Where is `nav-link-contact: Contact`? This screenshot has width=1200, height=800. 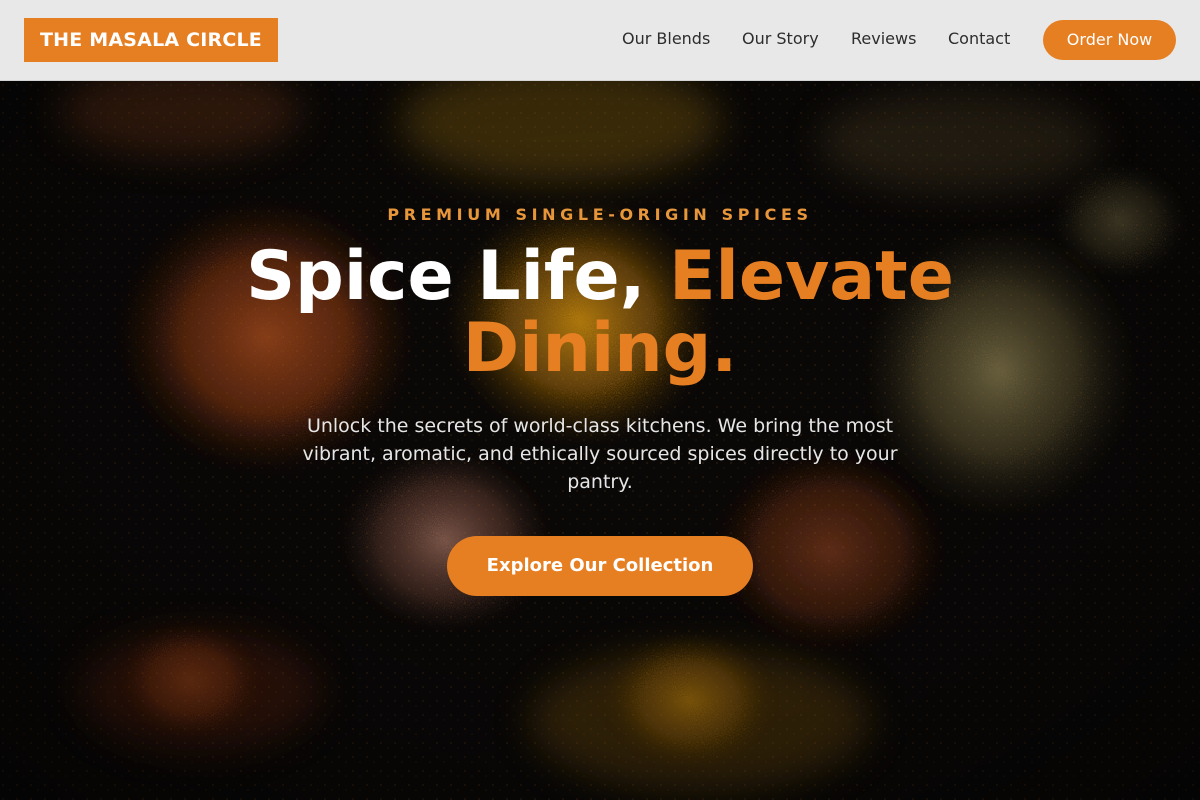 nav-link-contact: Contact is located at coordinates (979, 39).